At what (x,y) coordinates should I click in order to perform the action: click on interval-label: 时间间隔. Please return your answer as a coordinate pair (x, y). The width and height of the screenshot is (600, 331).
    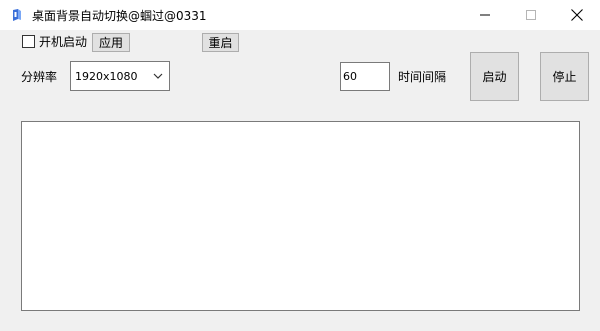
    Looking at the image, I should click on (422, 77).